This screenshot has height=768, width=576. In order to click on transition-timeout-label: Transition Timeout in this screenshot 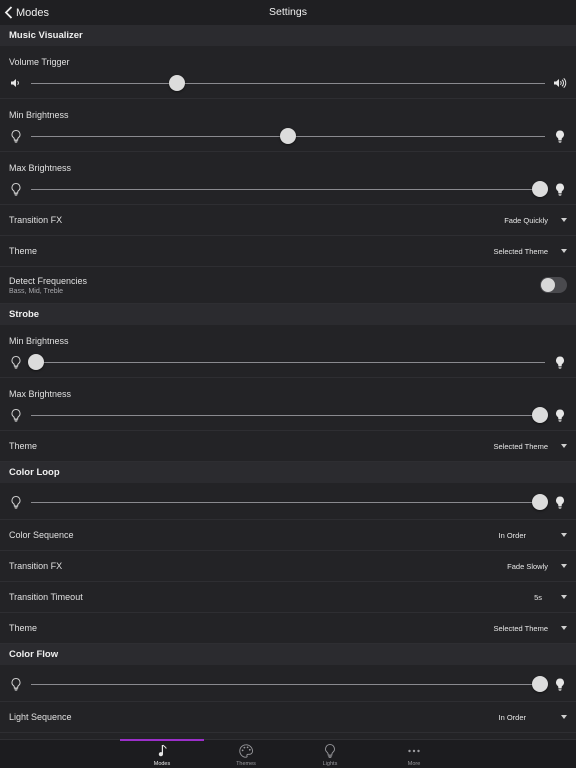, I will do `click(46, 597)`.